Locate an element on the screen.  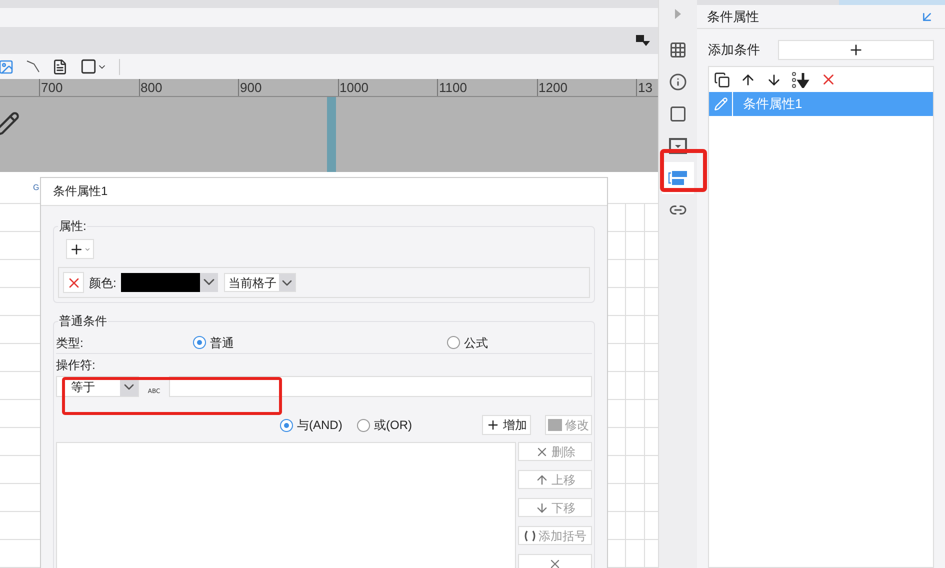
operator-label: 操作符: is located at coordinates (76, 365).